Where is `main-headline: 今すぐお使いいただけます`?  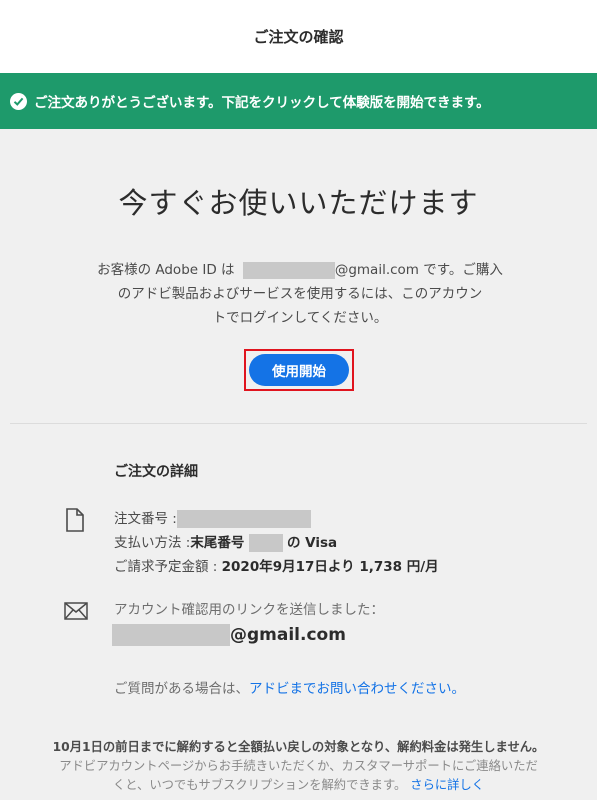
main-headline: 今すぐお使いいただけます is located at coordinates (298, 203).